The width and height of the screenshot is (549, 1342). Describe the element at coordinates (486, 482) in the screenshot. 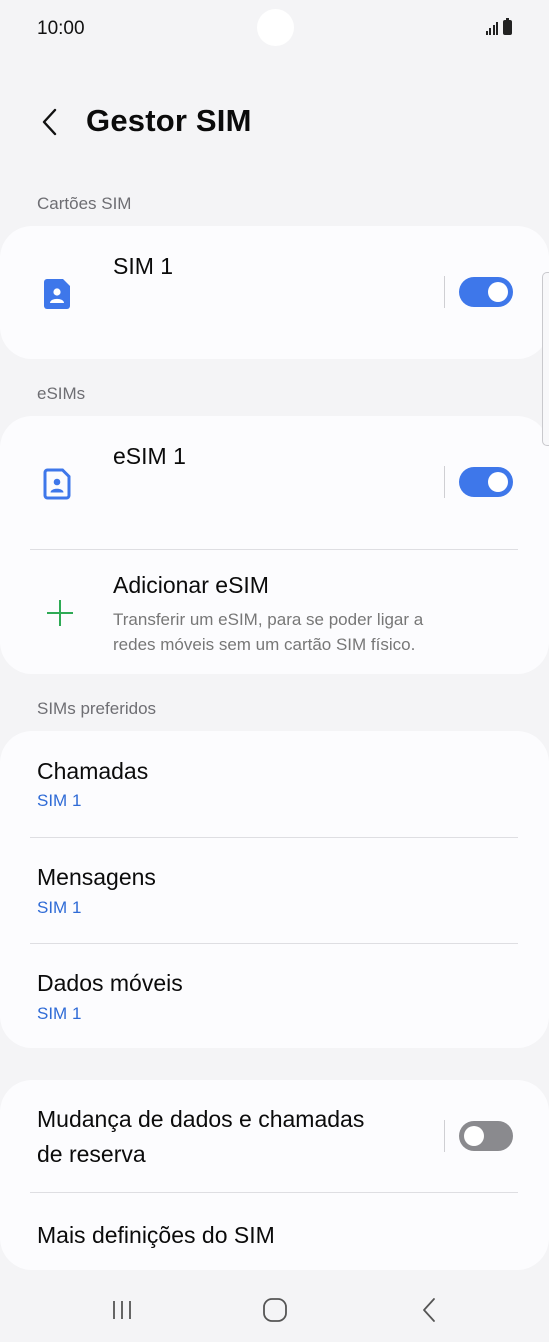

I see `esim1-toggle` at that location.